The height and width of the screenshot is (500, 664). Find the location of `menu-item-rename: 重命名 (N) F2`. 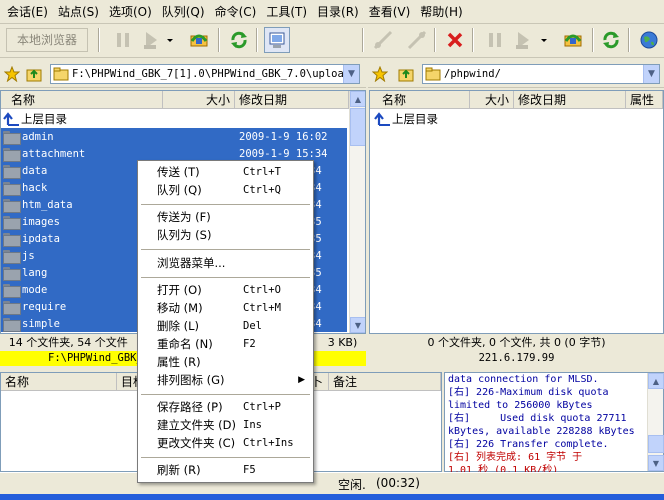

menu-item-rename: 重命名 (N) F2 is located at coordinates (225, 344).